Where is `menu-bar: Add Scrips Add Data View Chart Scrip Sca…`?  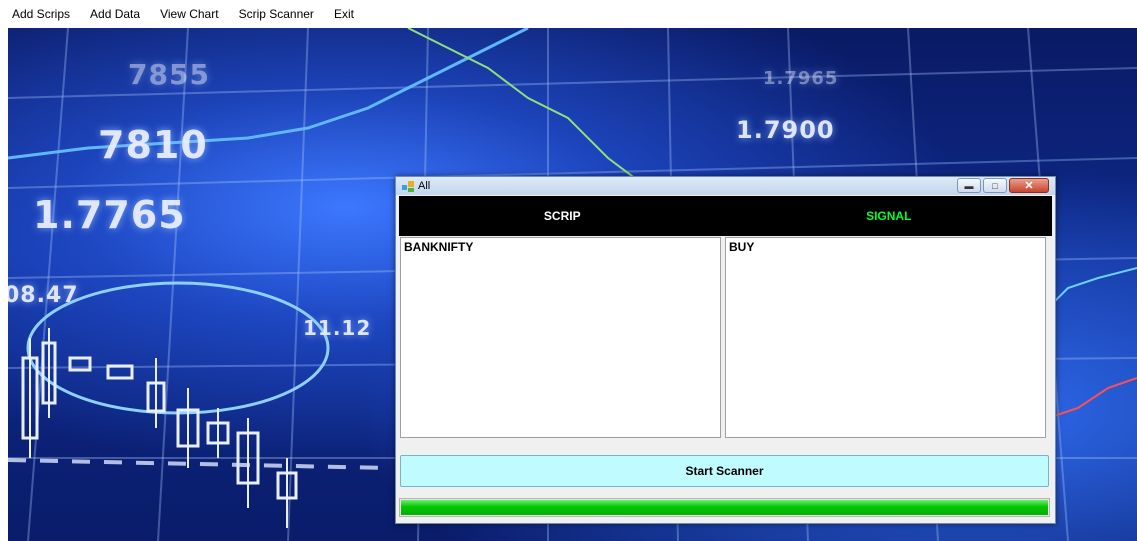
menu-bar: Add Scrips Add Data View Chart Scrip Sca… is located at coordinates (568, 14).